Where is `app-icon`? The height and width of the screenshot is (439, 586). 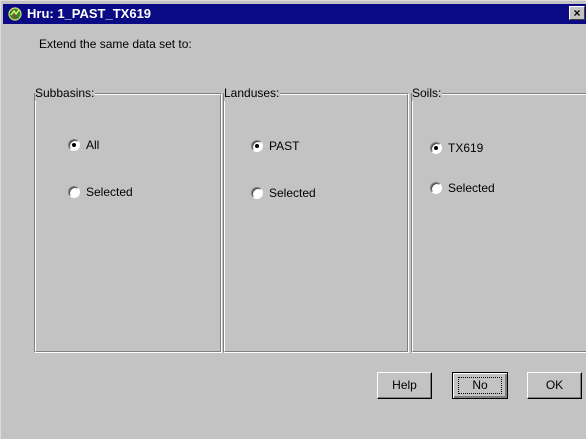 app-icon is located at coordinates (15, 14).